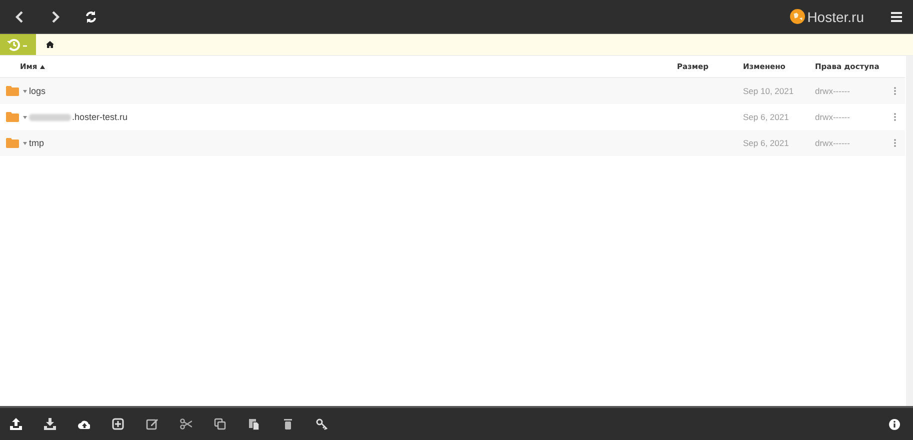  Describe the element at coordinates (322, 424) in the screenshot. I see `key-icon` at that location.